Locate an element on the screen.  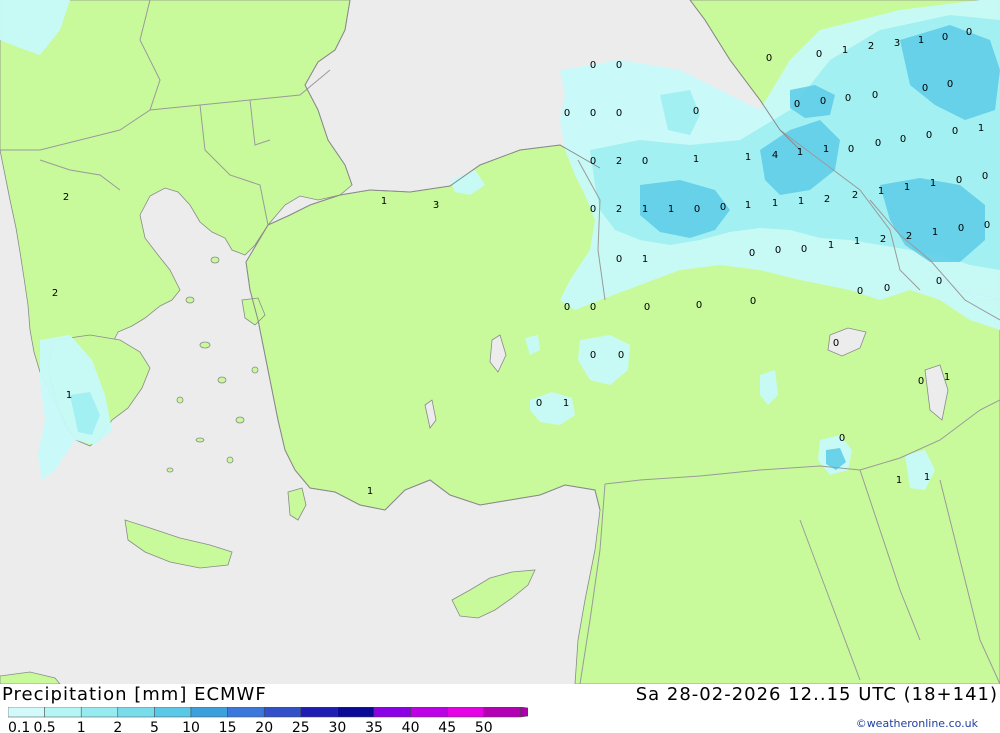
legend-label: 10 is located at coordinates (191, 726).